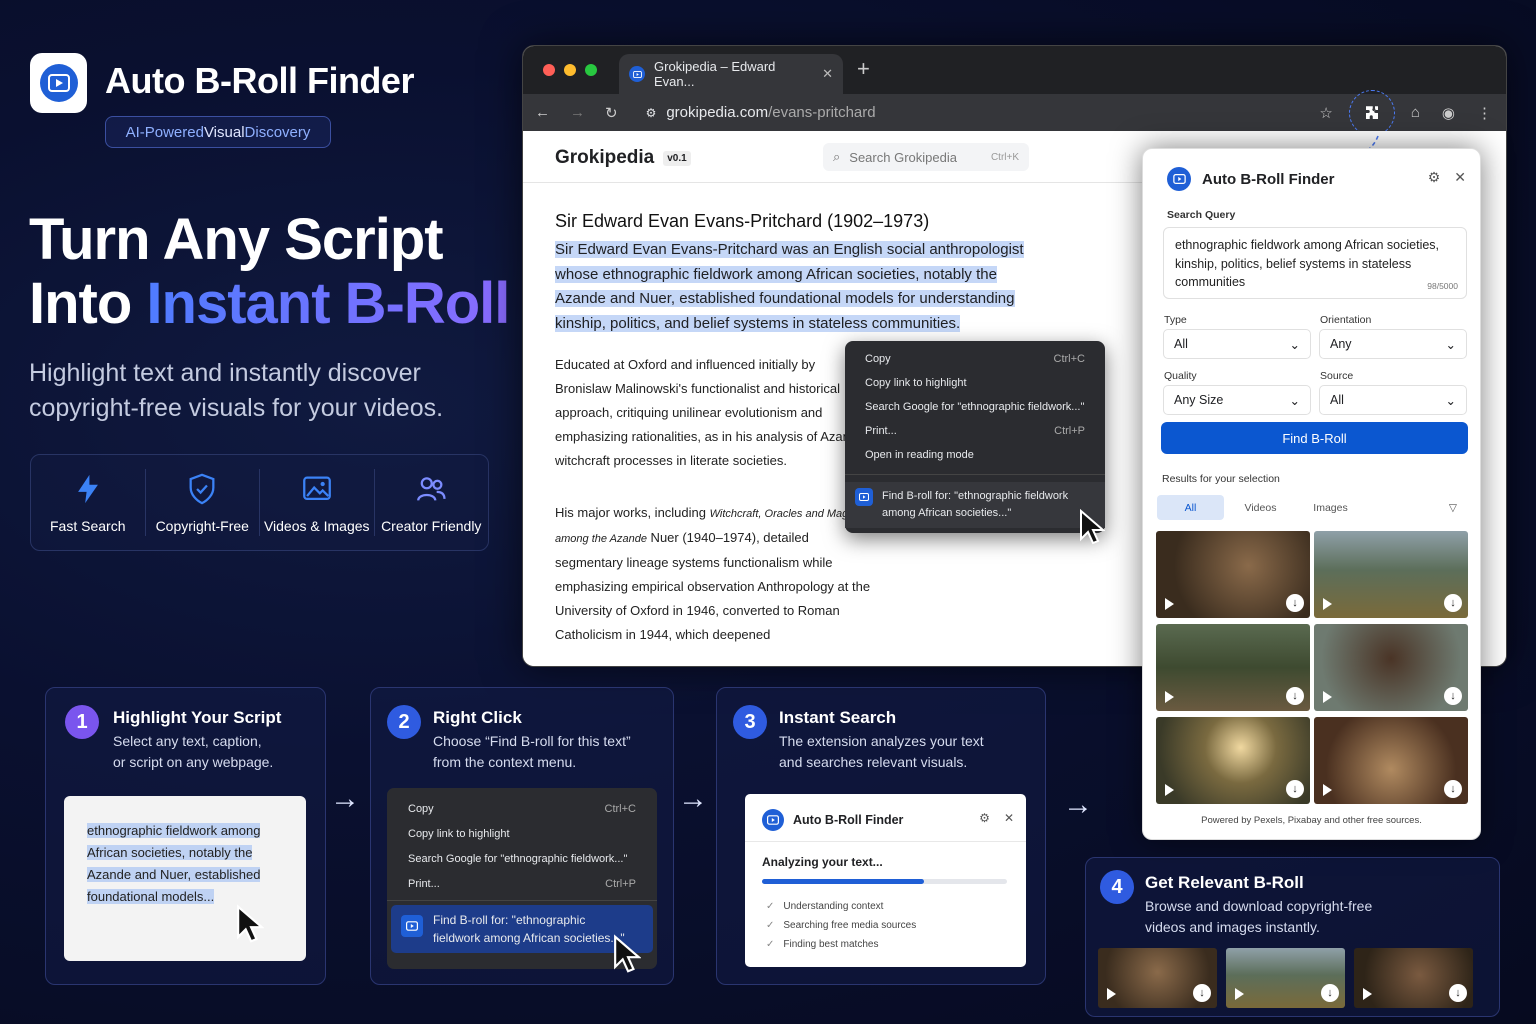 This screenshot has width=1536, height=1024. What do you see at coordinates (863, 69) in the screenshot?
I see `new-tab-icon: +` at bounding box center [863, 69].